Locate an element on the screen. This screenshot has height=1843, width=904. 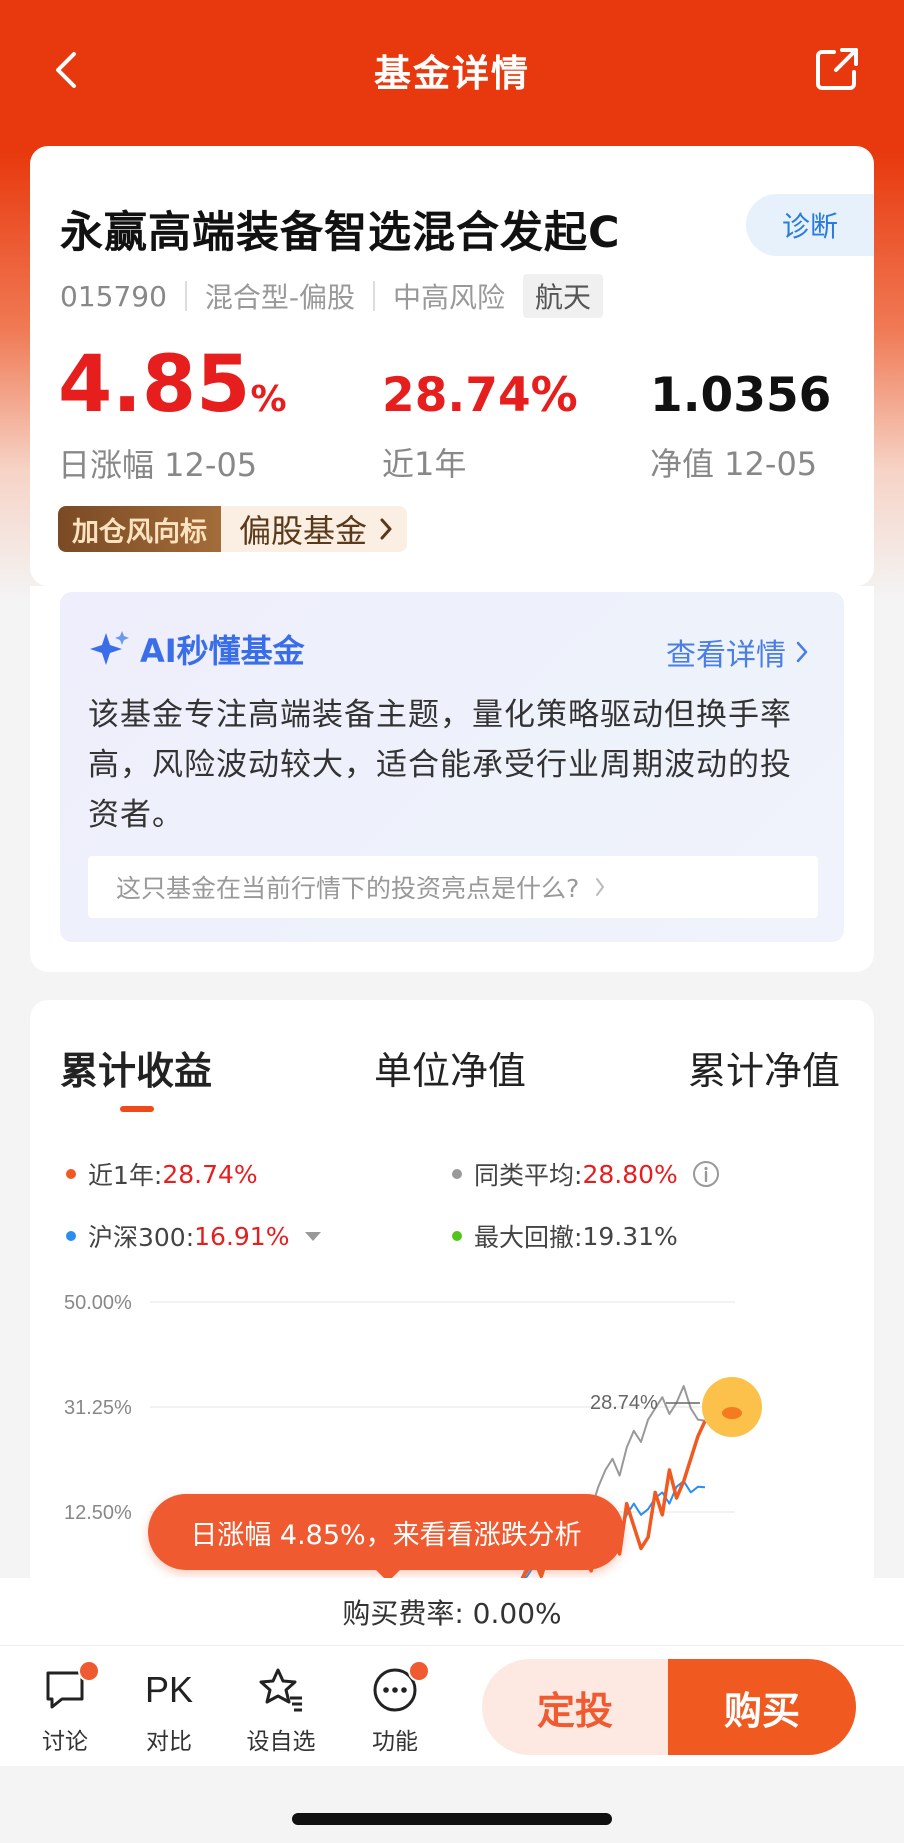
year-return-label: 近1年 is located at coordinates (424, 464).